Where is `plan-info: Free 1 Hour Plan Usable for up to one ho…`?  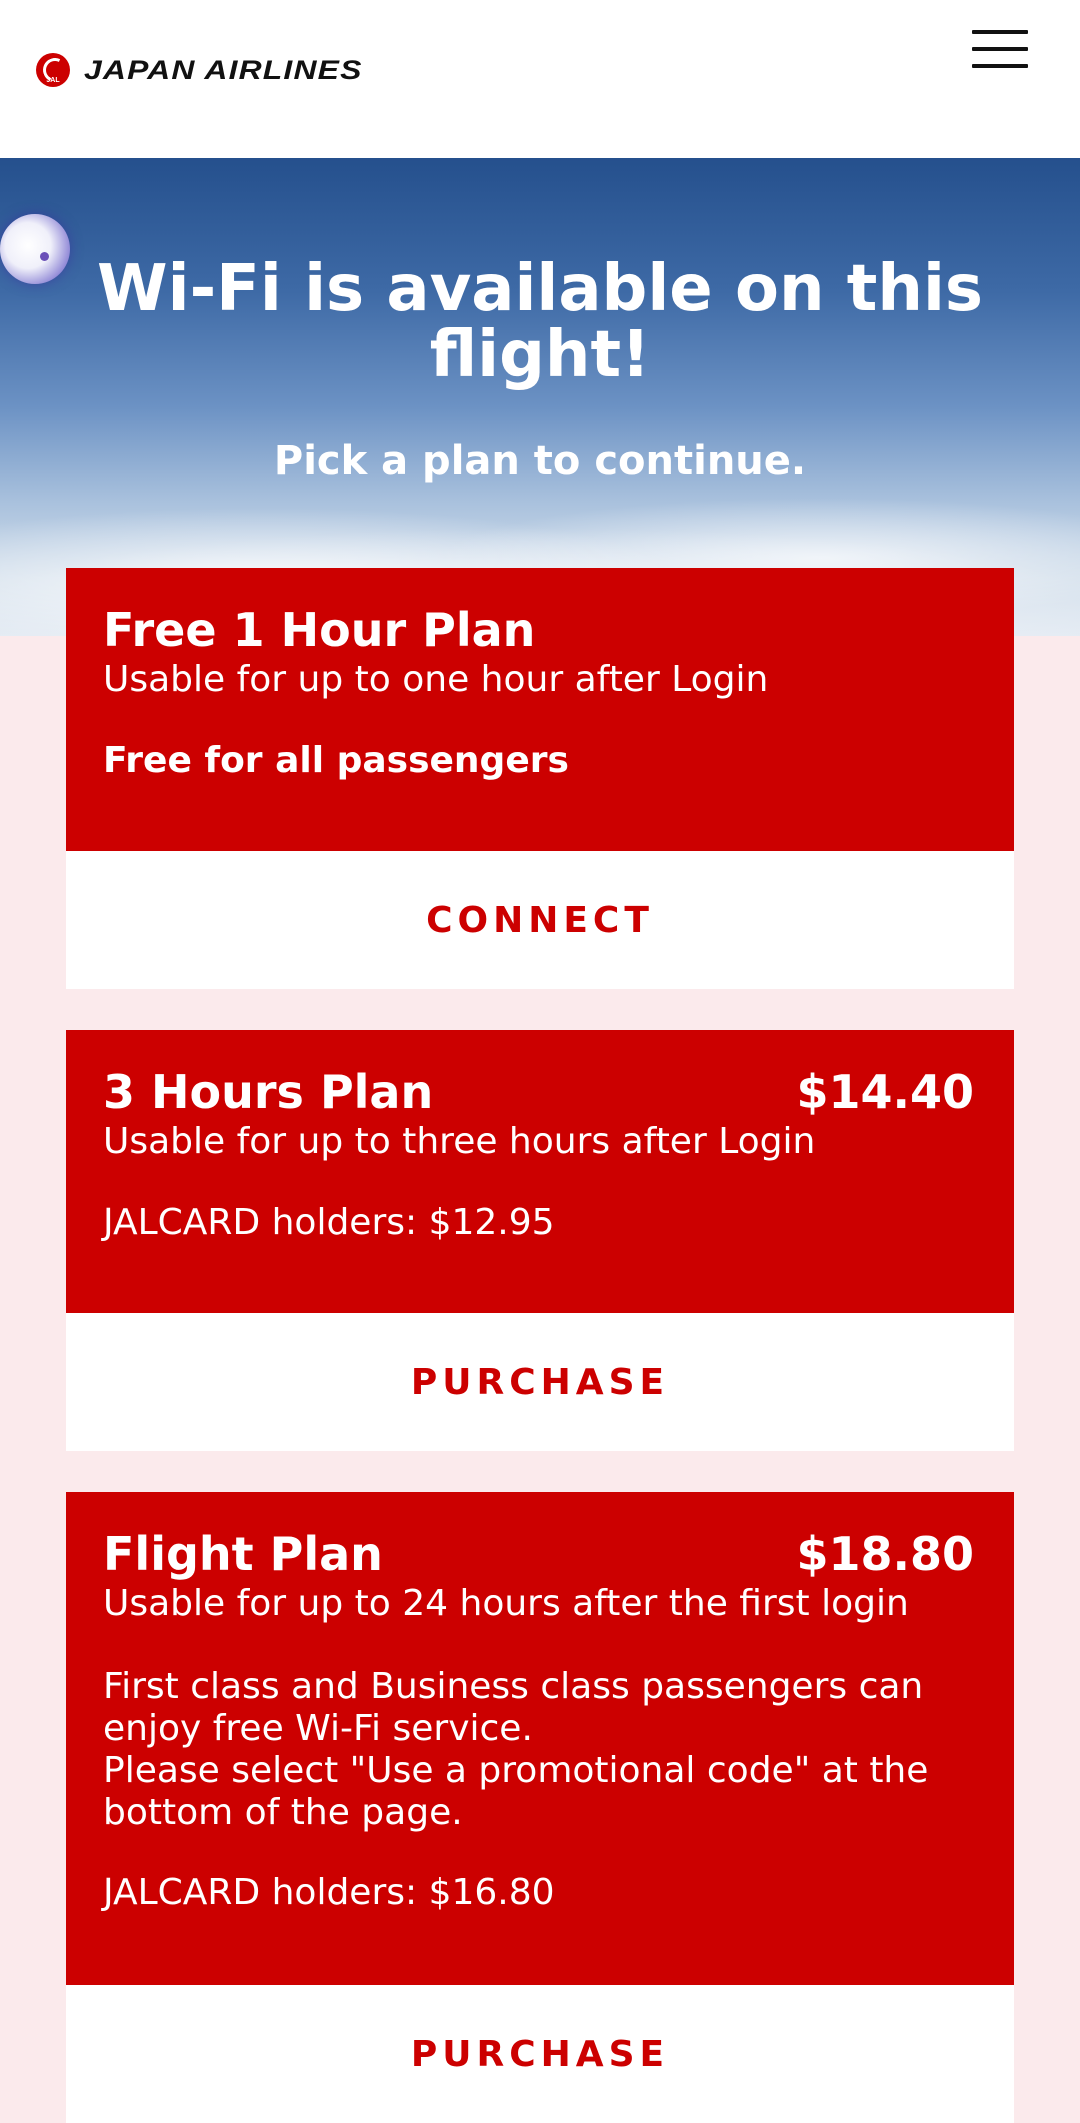
plan-info: Free 1 Hour Plan Usable for up to one ho… is located at coordinates (540, 709).